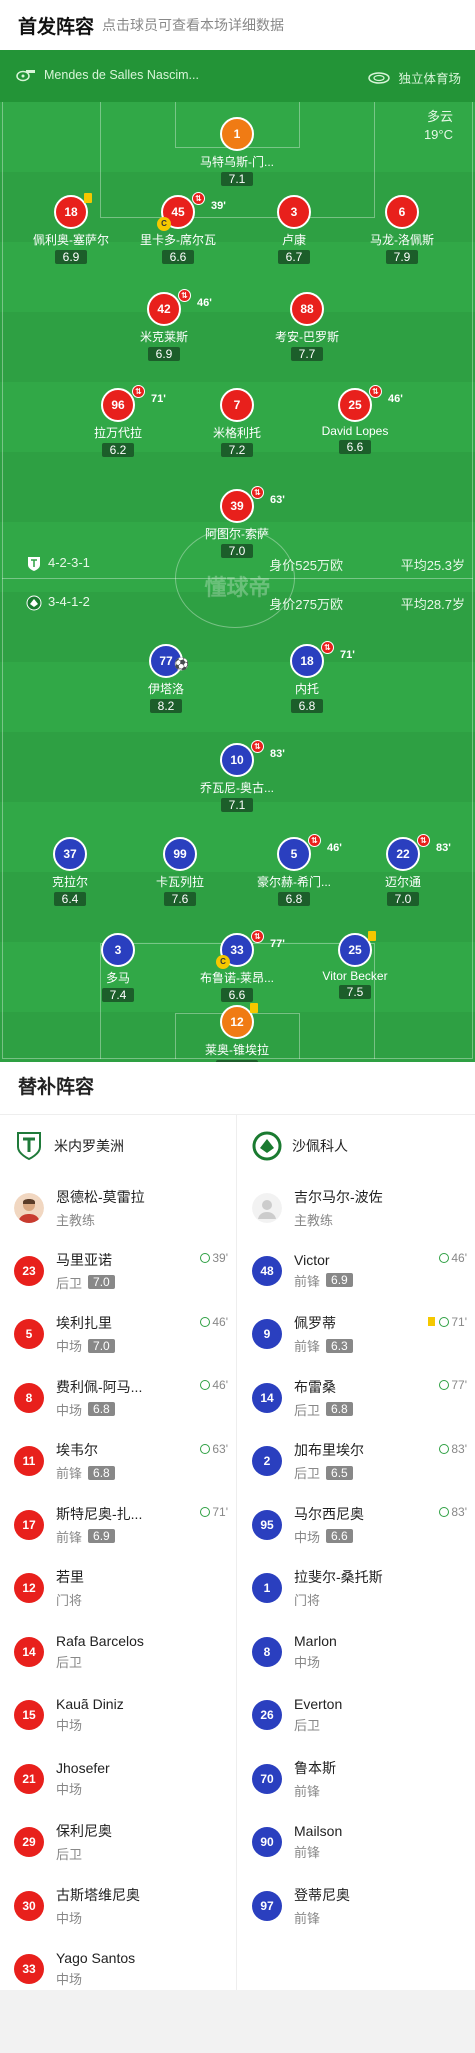 The image size is (475, 2053). I want to click on substitute-row: 26 Everton 后卫, so click(356, 1716).